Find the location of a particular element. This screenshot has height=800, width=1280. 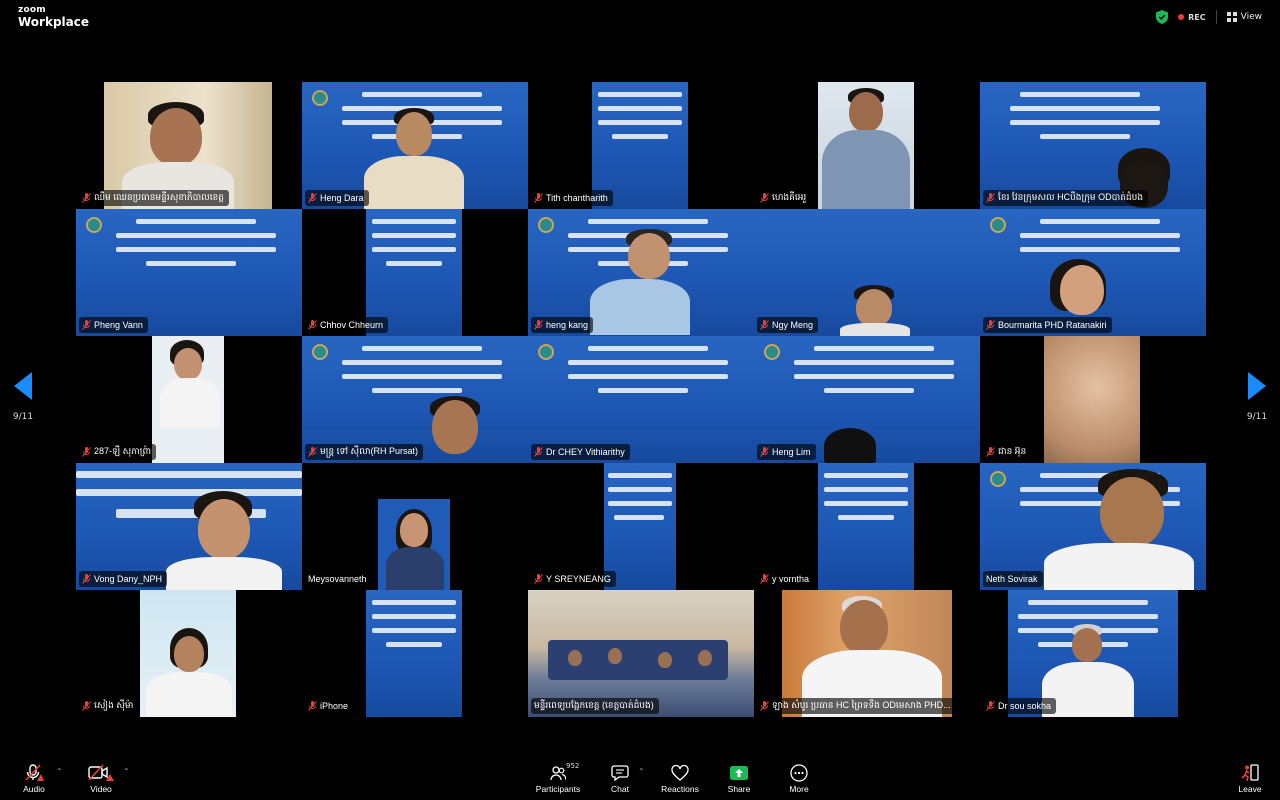

participant-name: Dr sou sokha is located at coordinates (1025, 706).